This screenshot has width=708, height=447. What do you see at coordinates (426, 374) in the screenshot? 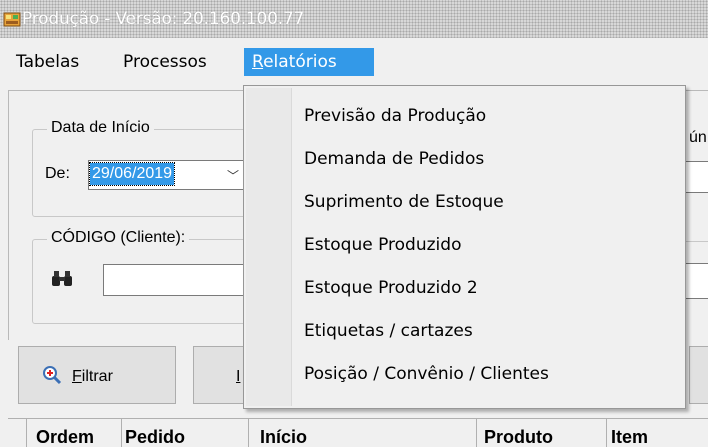
I see `menu-item-posicao-convenio-clientes: Posição / Convênio / Clientes` at bounding box center [426, 374].